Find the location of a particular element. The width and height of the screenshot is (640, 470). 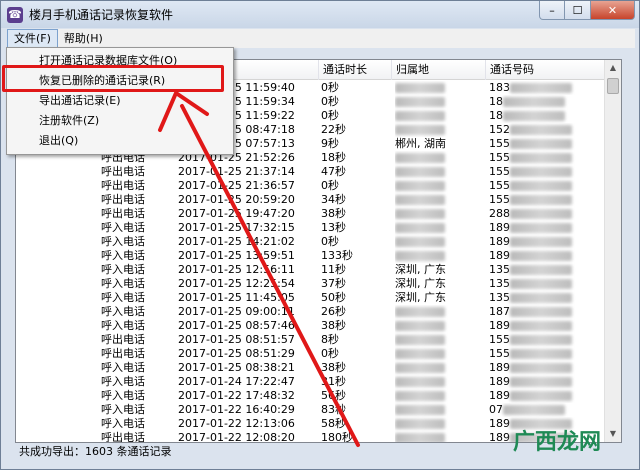

cell-number: 288 is located at coordinates (546, 214).